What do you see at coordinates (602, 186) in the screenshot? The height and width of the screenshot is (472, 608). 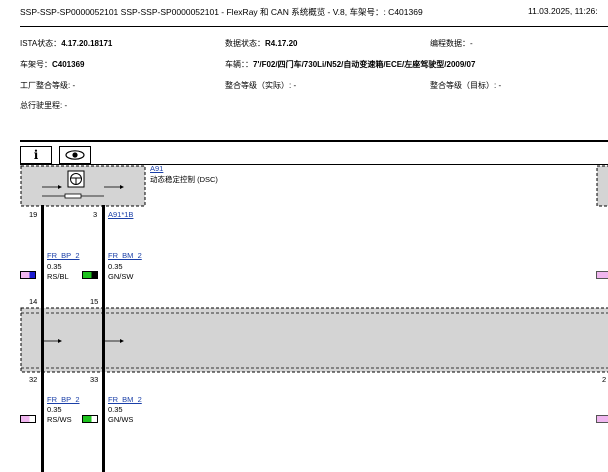 I see `adjacent-module-box` at bounding box center [602, 186].